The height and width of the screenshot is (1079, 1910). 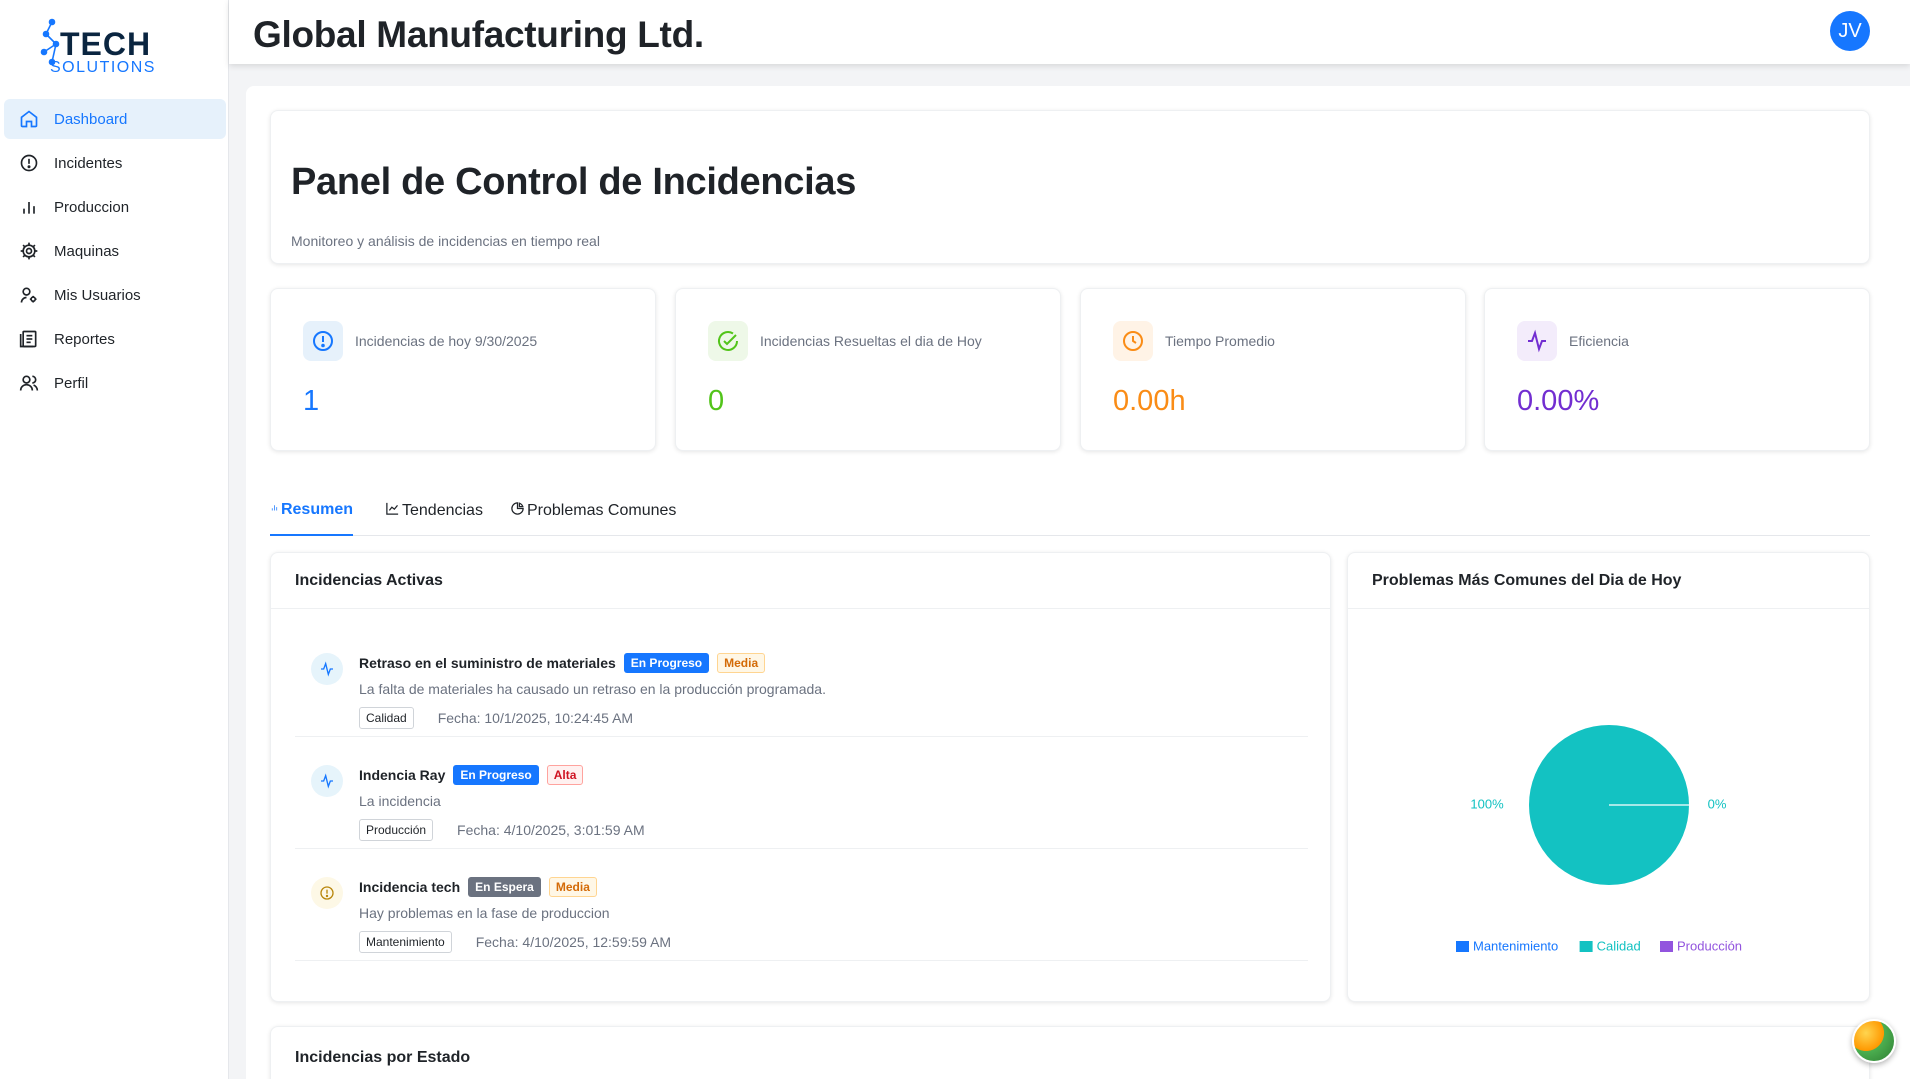 What do you see at coordinates (274, 507) in the screenshot?
I see `bar-chart-icon` at bounding box center [274, 507].